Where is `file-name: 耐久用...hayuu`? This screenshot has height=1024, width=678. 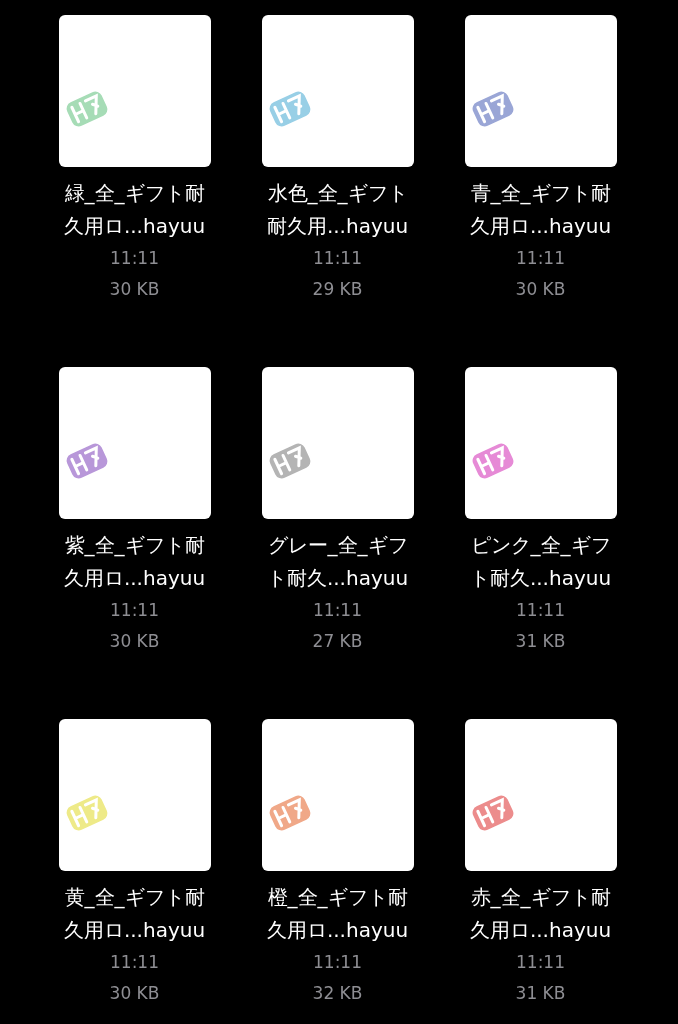
file-name: 耐久用...hayuu is located at coordinates (337, 226).